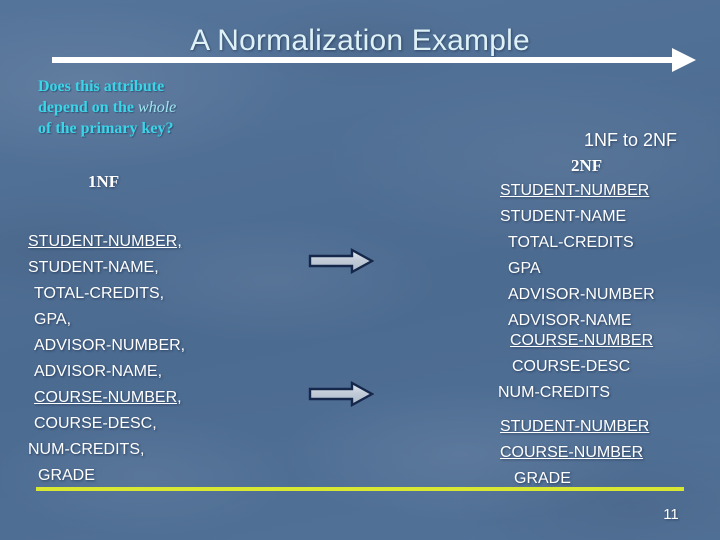  I want to click on list-item: COURSE-DESC,, so click(106, 424).